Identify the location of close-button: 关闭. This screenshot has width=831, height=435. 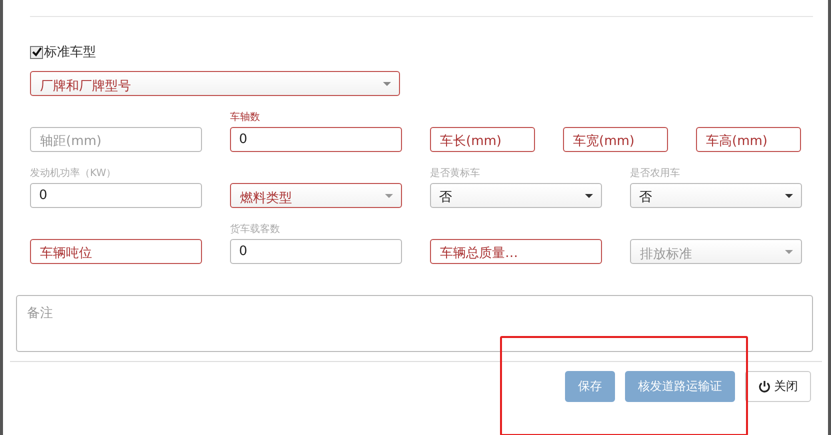
(778, 386).